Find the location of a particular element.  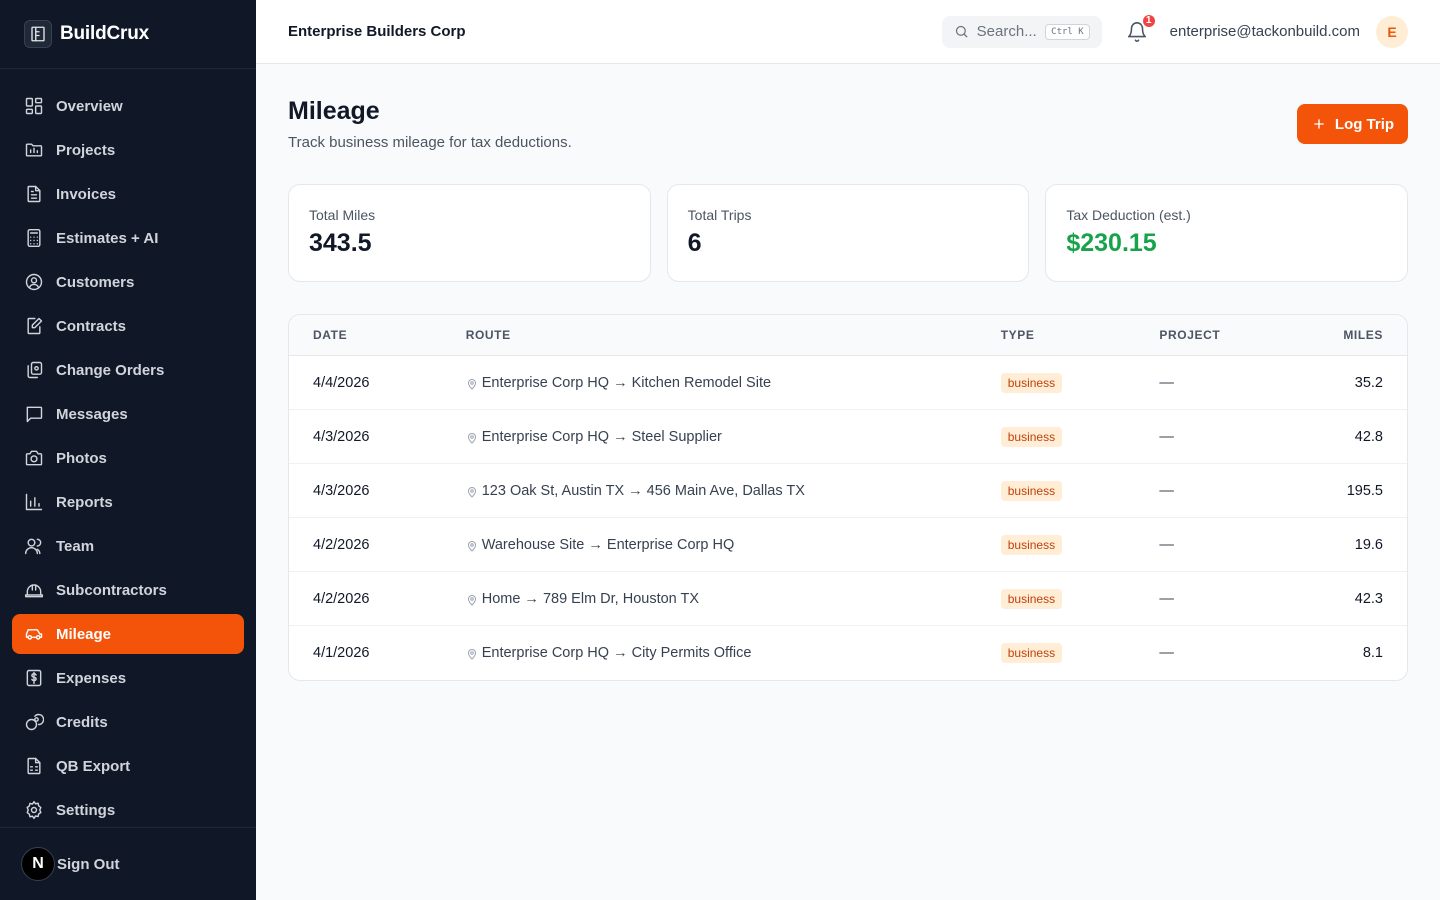

sidebar-item-credits: Credits is located at coordinates (128, 722).